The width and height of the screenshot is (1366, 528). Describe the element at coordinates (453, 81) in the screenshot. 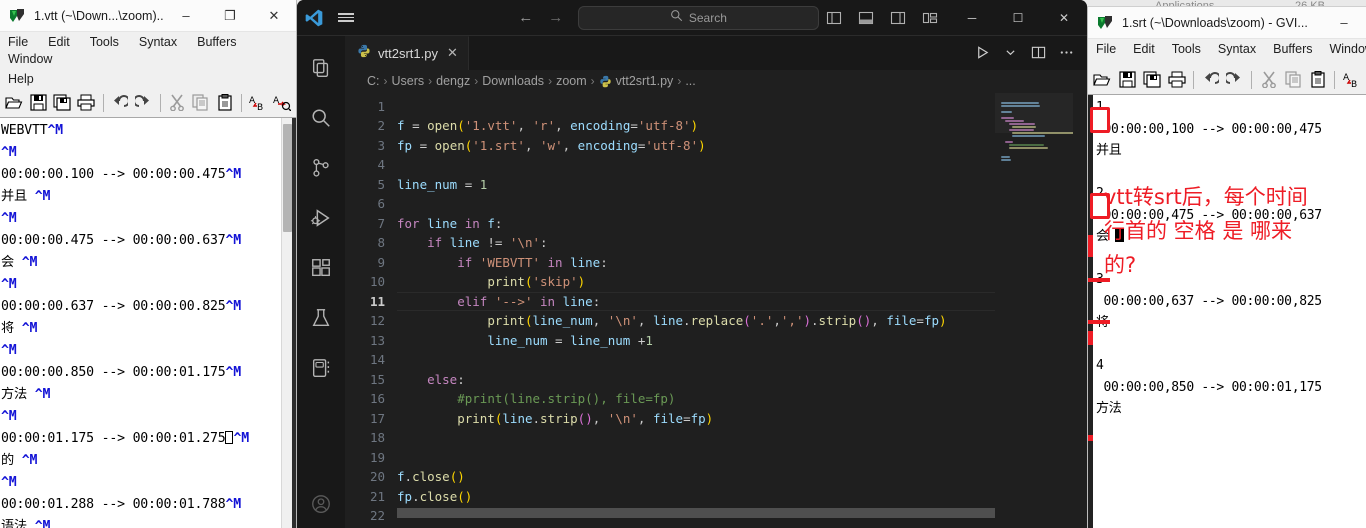

I see `breadcrumb-item-2: dengz` at that location.